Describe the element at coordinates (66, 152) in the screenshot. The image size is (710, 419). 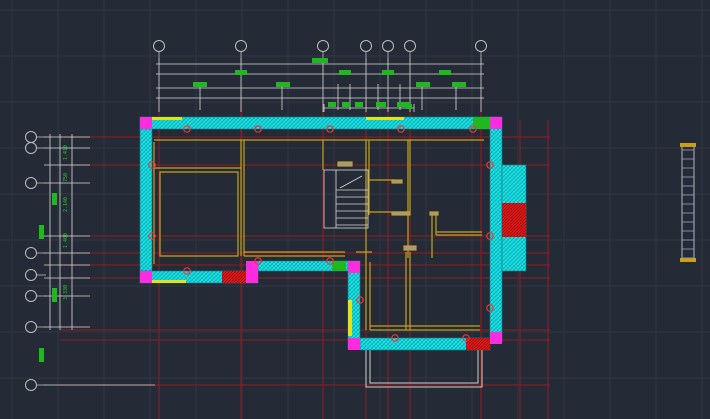
I see `dim-label-1: 1.410` at that location.